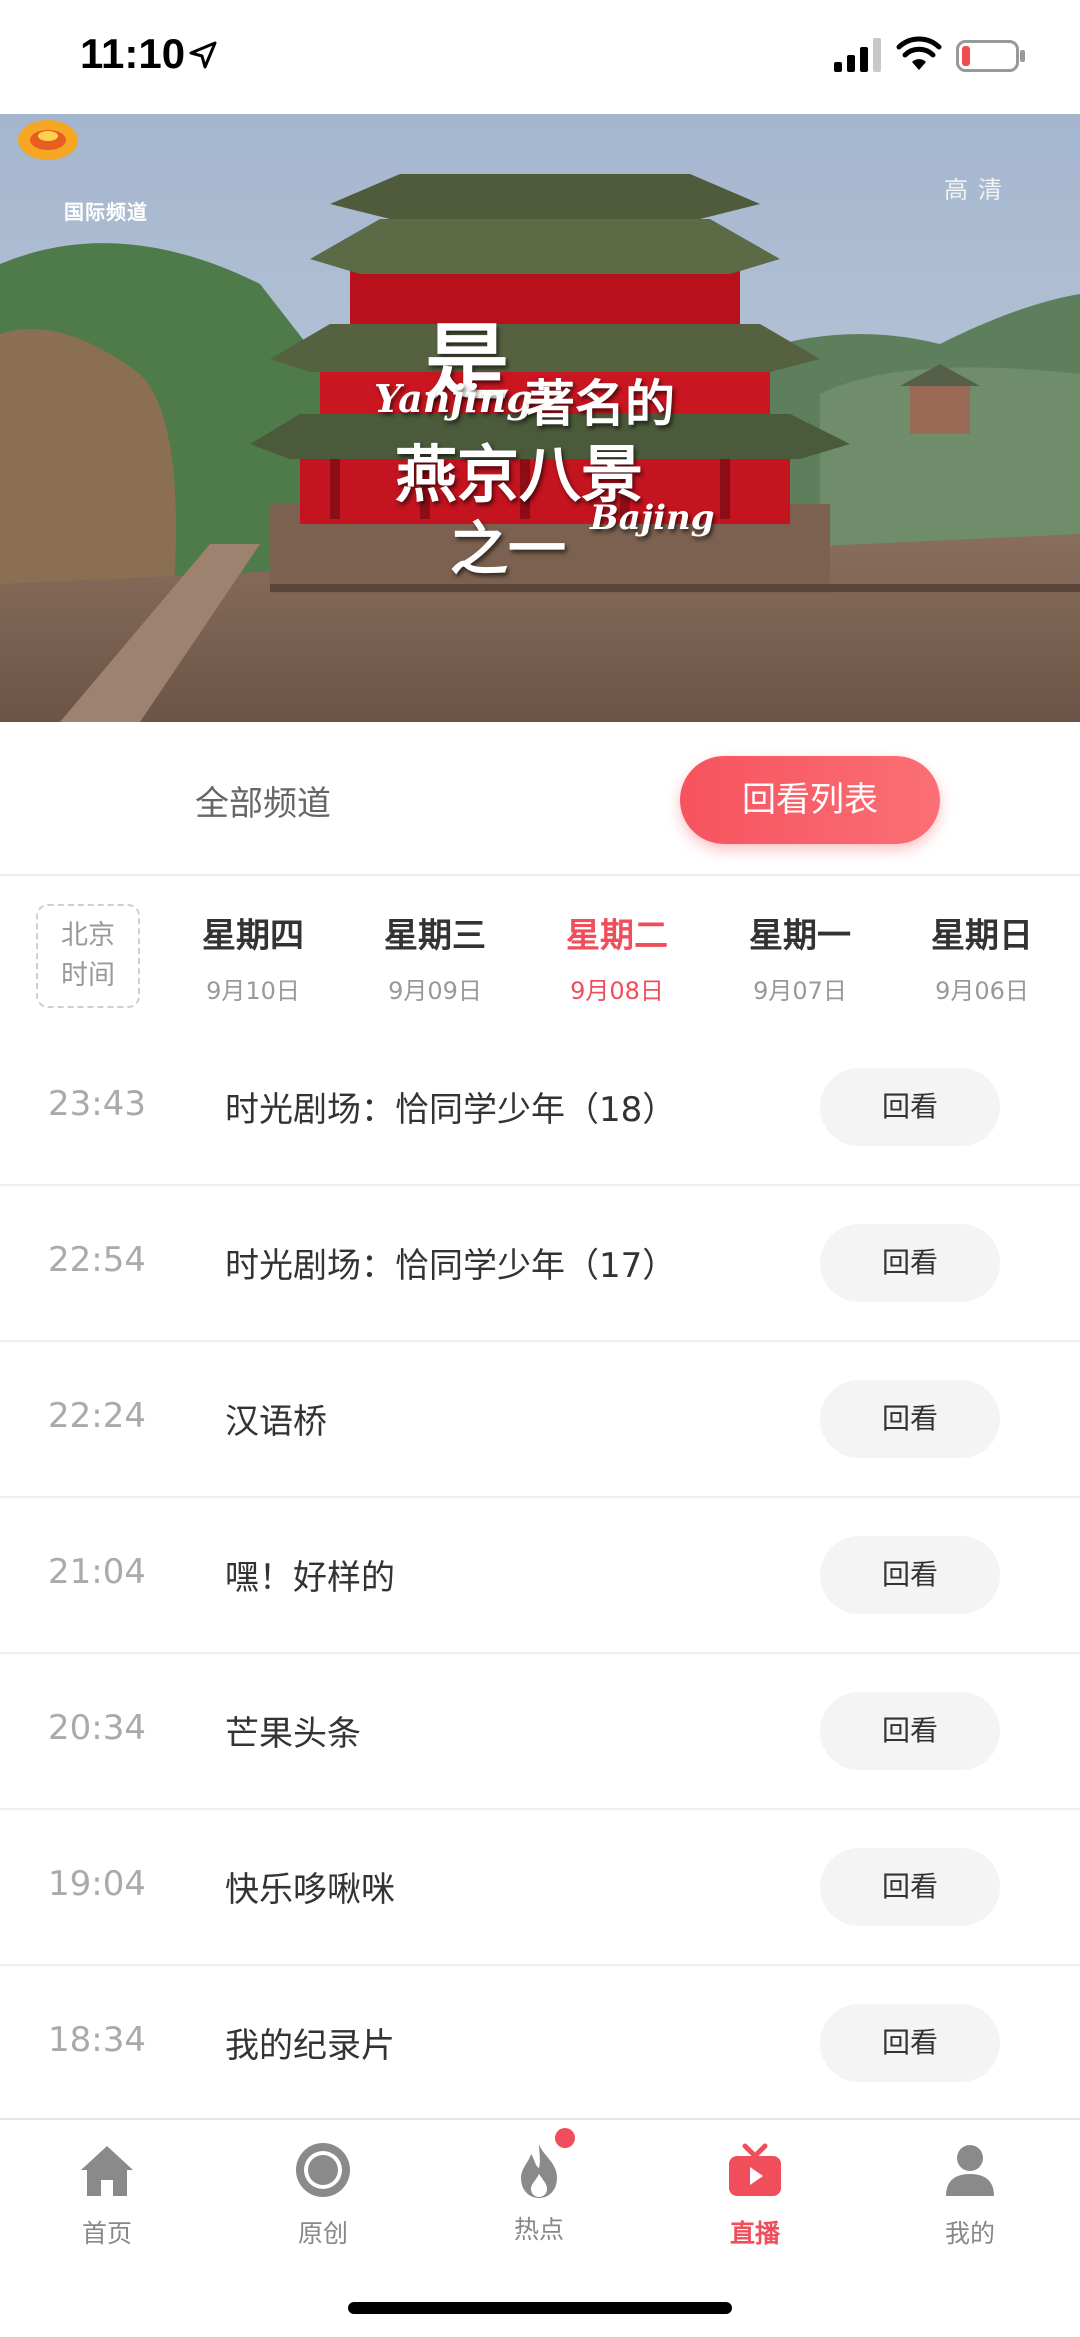 This screenshot has height=2337, width=1080. I want to click on program-title: 嘿！好样的, so click(310, 1578).